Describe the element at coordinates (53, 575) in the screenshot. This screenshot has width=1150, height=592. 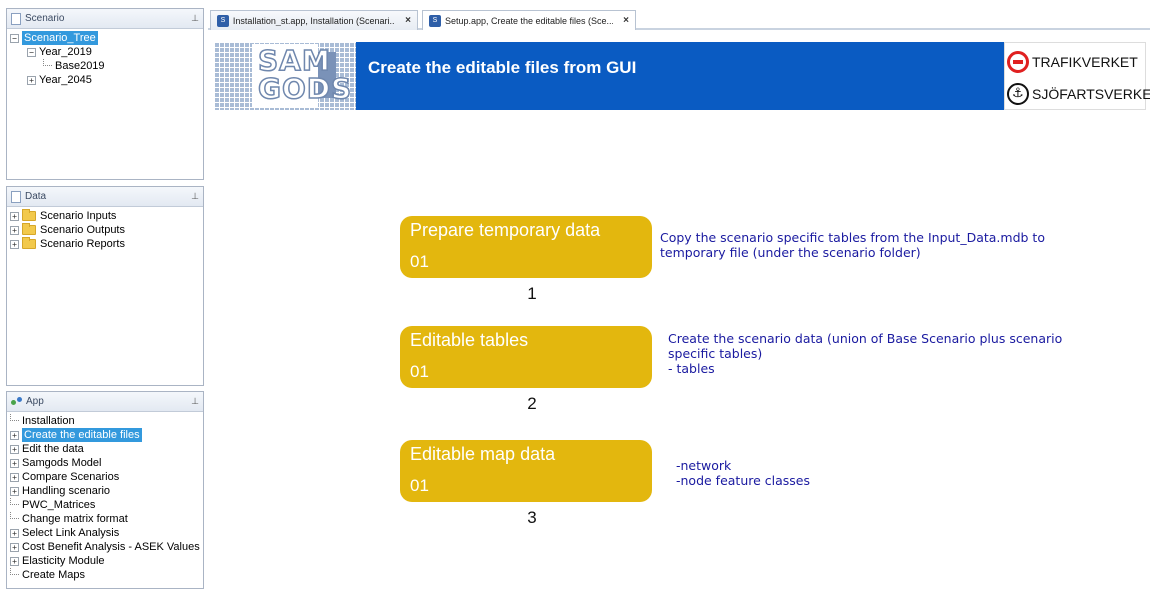
I see `app-tree-item-label: Create Maps` at that location.